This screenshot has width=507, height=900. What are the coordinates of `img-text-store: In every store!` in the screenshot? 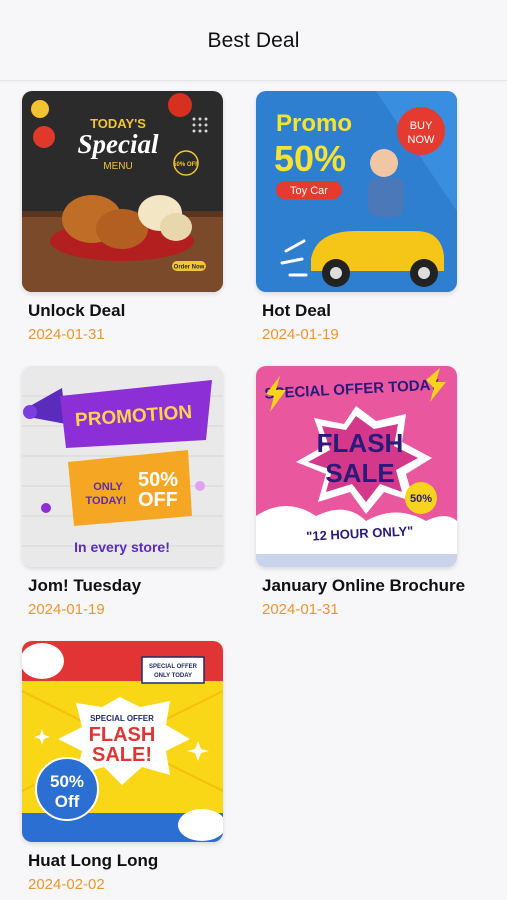 It's located at (122, 547).